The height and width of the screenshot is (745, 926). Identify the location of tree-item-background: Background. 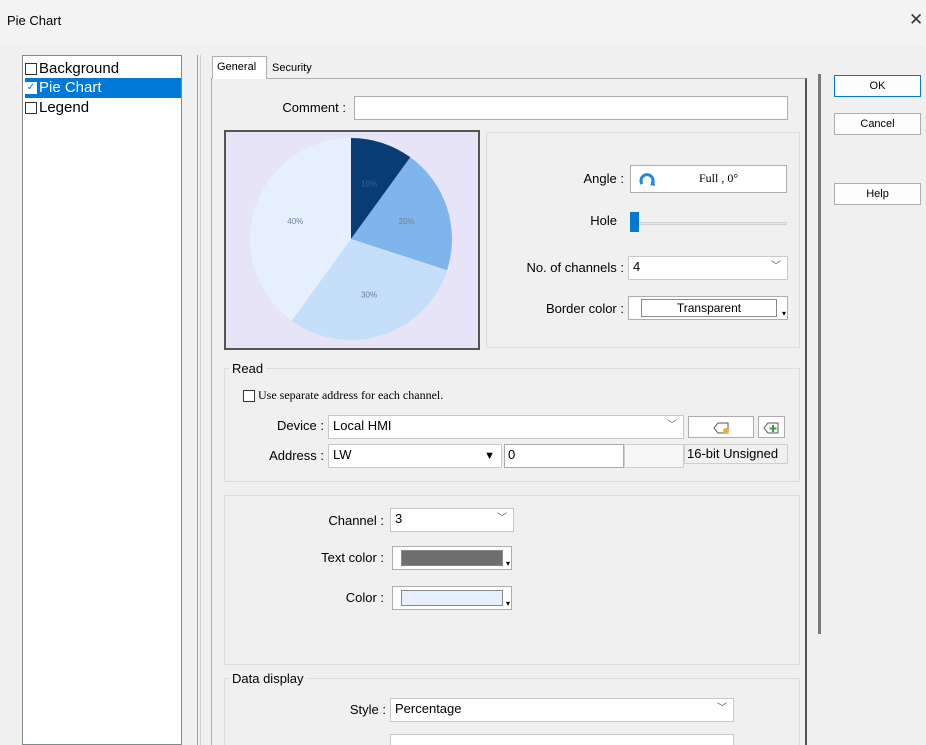
(103, 69).